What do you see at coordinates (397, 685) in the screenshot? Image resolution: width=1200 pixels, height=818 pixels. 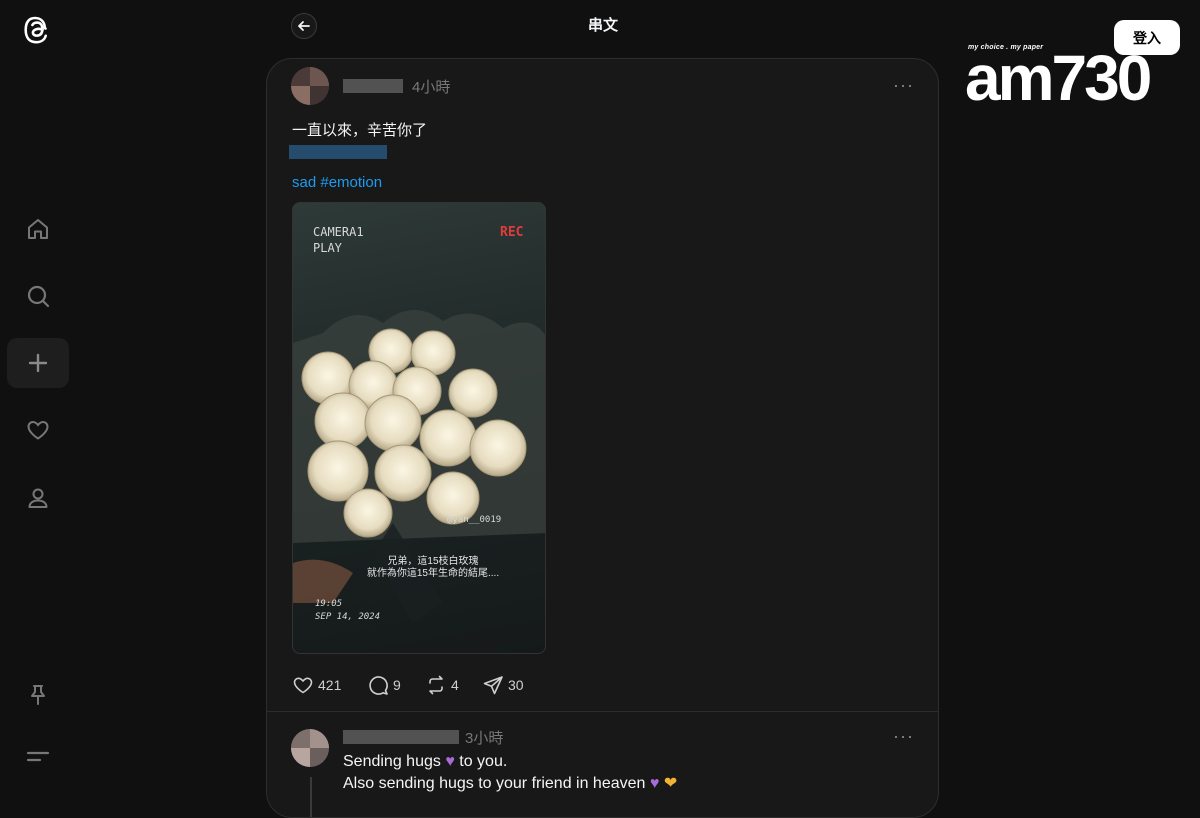 I see `comment-count: 9` at bounding box center [397, 685].